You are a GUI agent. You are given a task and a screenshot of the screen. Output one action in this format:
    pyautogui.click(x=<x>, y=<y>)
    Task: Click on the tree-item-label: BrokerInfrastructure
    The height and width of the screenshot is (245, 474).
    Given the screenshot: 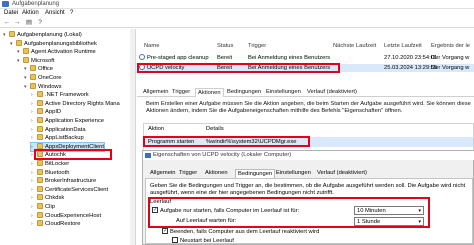 What is the action you would take?
    pyautogui.click(x=71, y=181)
    